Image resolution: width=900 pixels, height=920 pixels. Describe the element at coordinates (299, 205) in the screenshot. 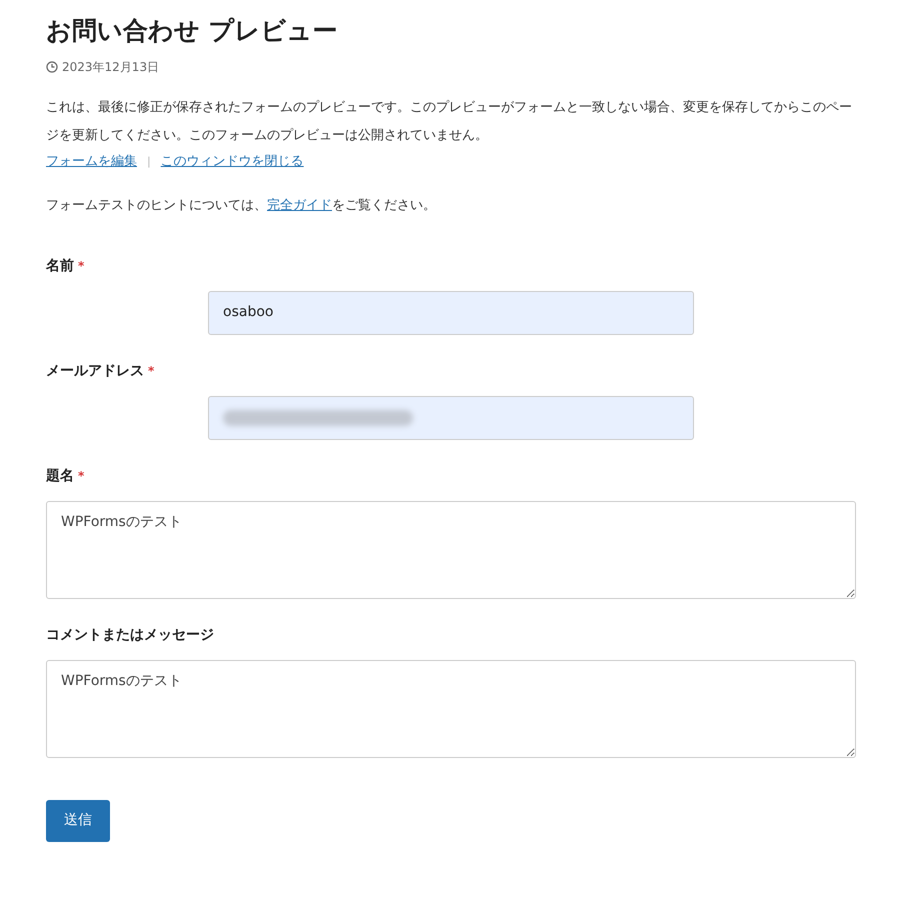

I see `guide-link: 完全ガイド` at that location.